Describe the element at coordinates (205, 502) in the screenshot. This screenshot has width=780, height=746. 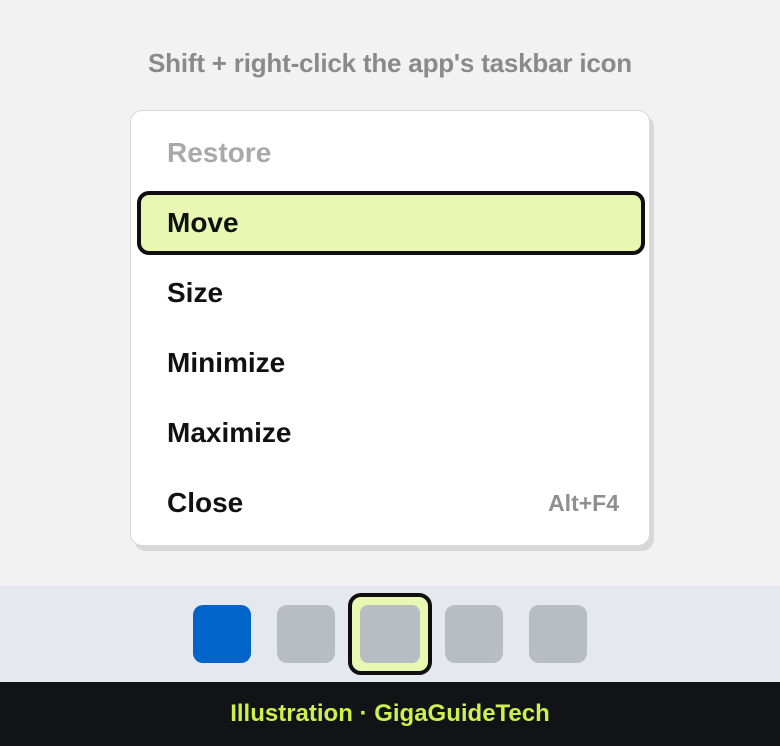
I see `menu-item-label: Close` at that location.